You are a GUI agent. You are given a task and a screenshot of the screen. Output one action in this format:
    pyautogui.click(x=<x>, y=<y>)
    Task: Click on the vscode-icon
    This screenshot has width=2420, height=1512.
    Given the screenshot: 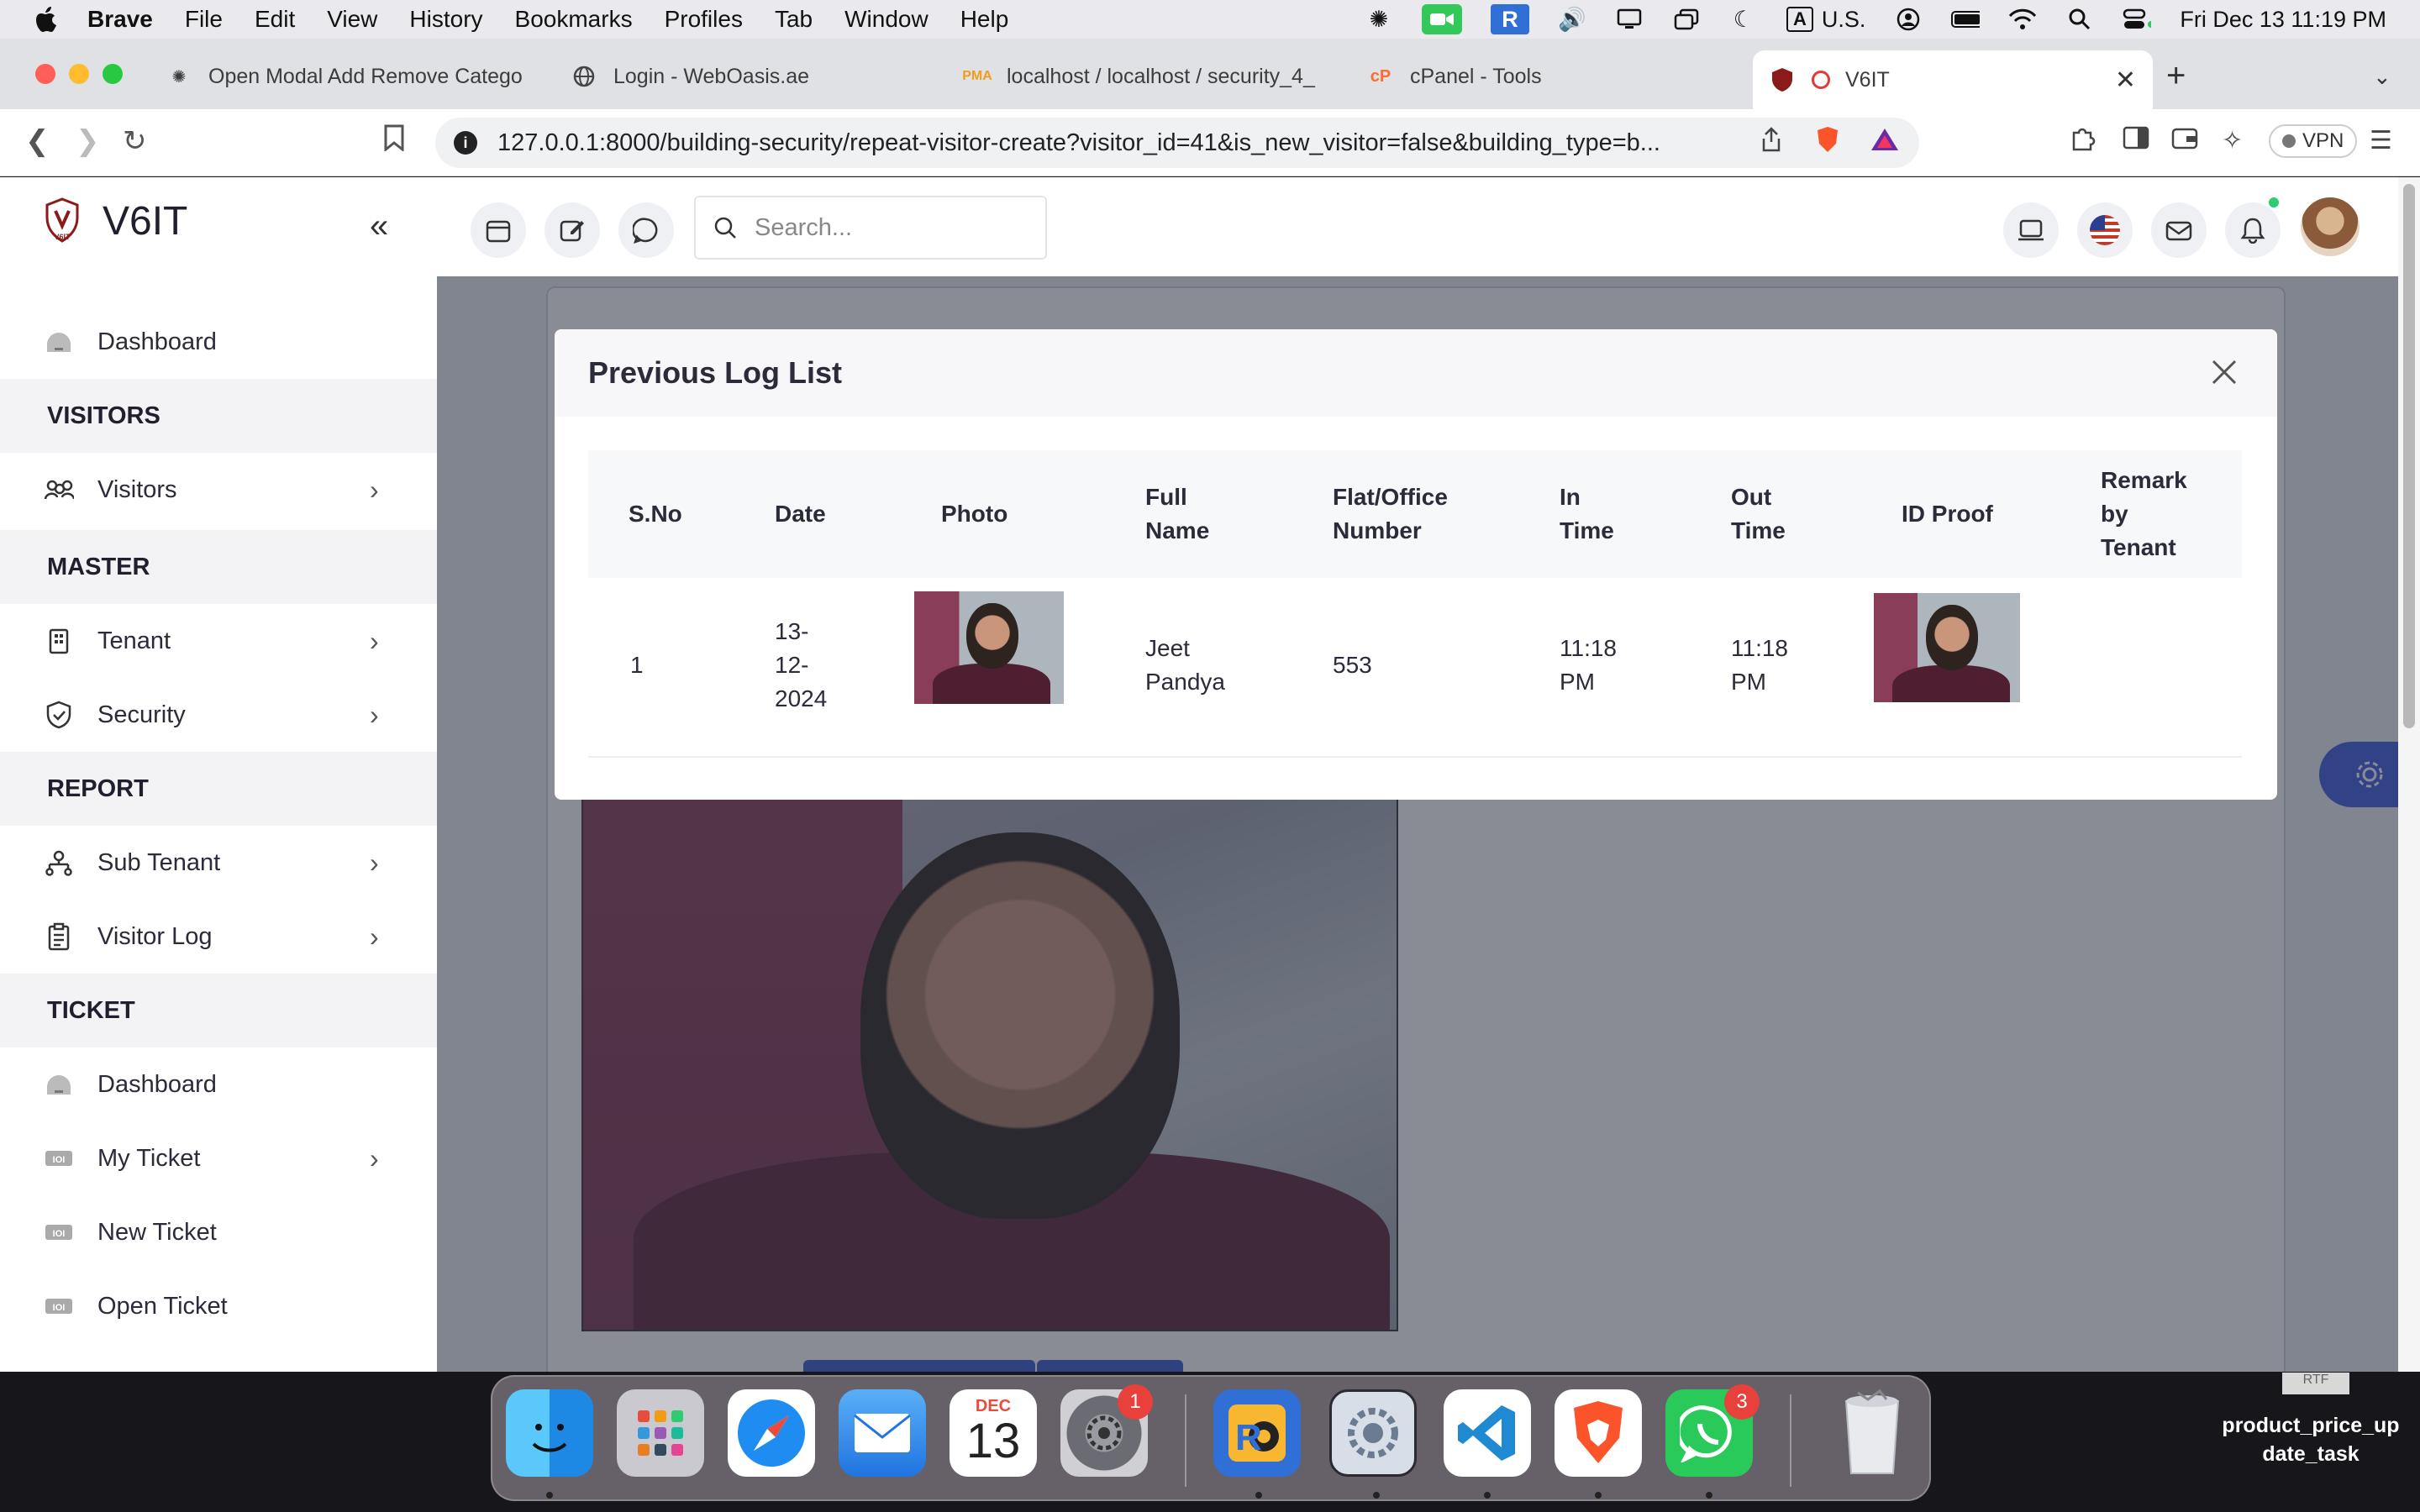 What is the action you would take?
    pyautogui.click(x=1487, y=1433)
    